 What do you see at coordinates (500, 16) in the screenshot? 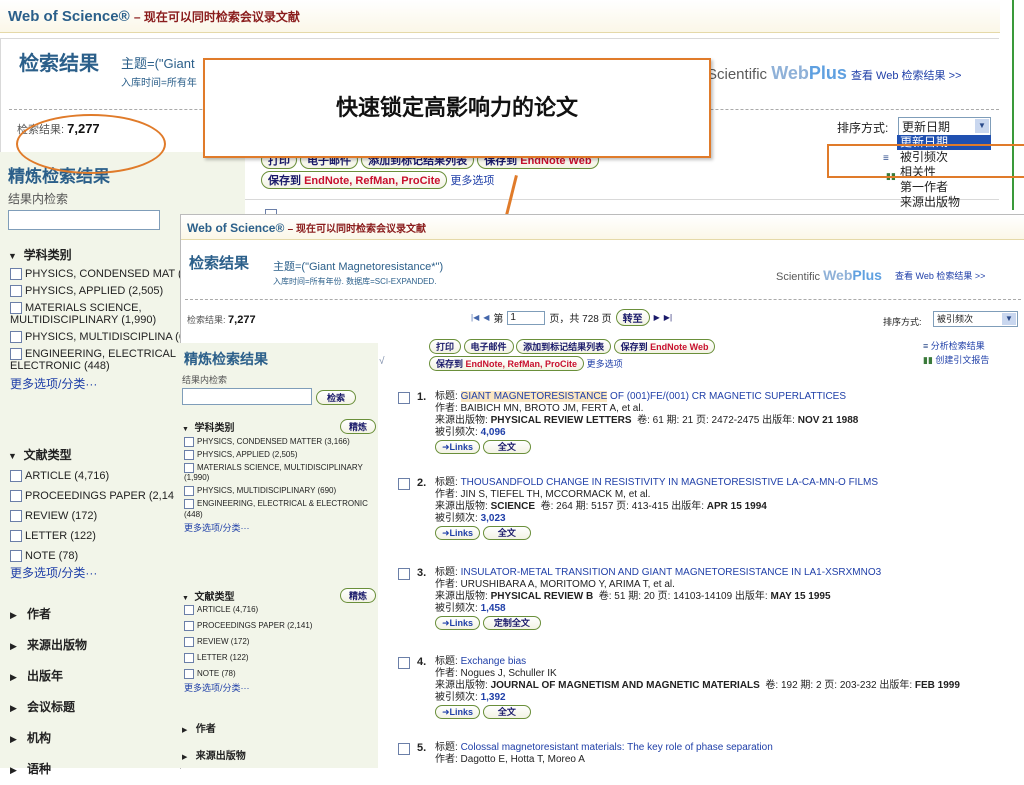
I see `bg-top-bar: Web of Science® – 现在可以同时检索会议录文献` at bounding box center [500, 16].